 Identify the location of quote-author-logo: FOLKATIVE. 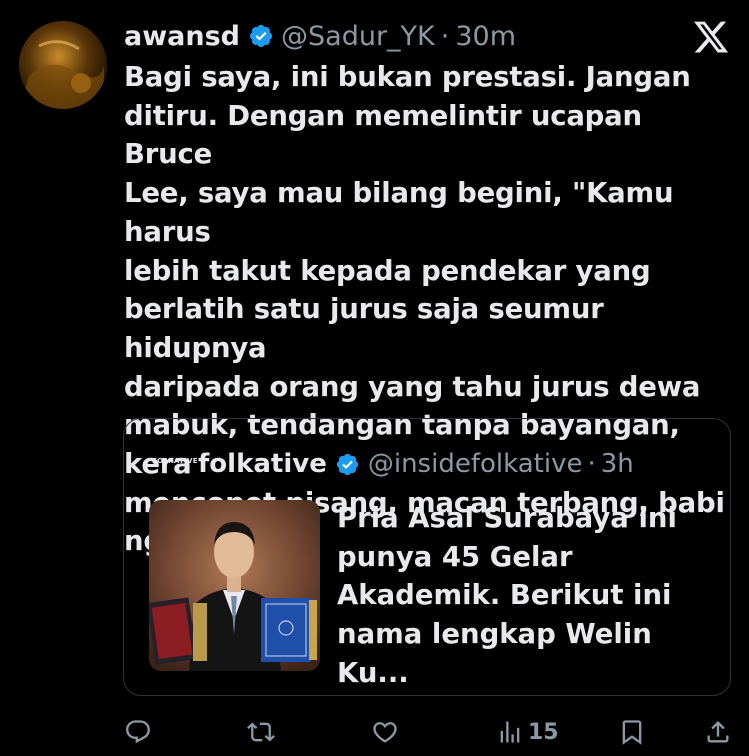
(175, 461).